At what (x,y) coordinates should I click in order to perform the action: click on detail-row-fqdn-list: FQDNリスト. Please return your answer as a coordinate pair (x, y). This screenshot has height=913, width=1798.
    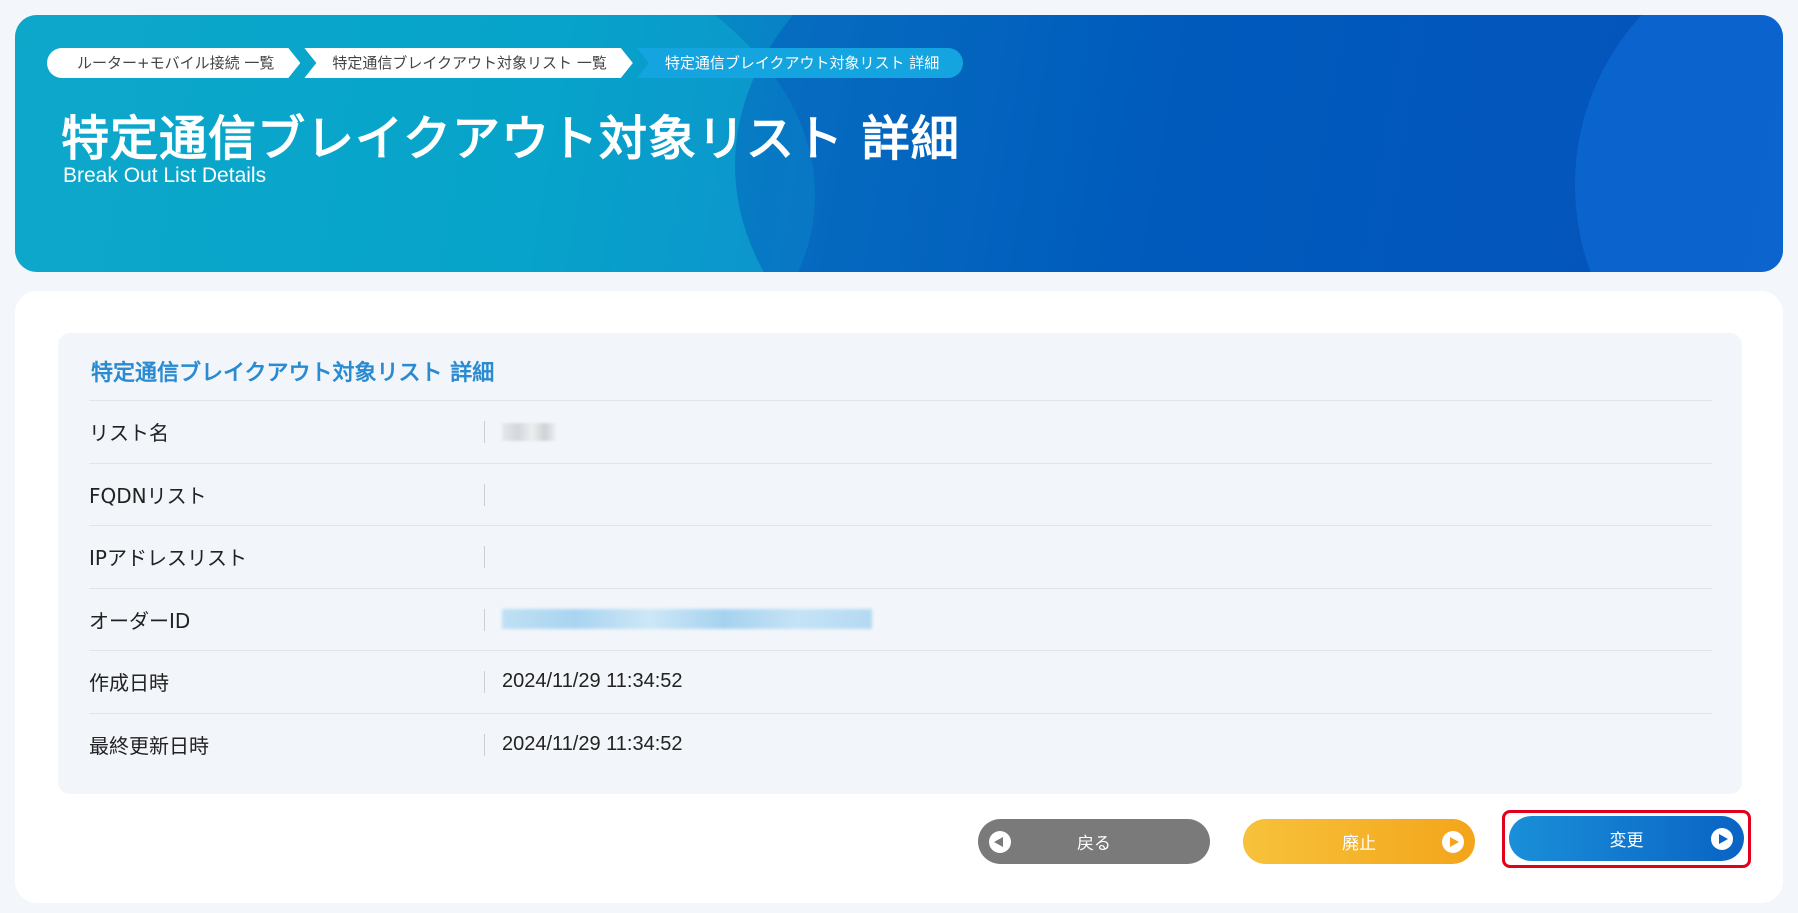
    Looking at the image, I should click on (900, 494).